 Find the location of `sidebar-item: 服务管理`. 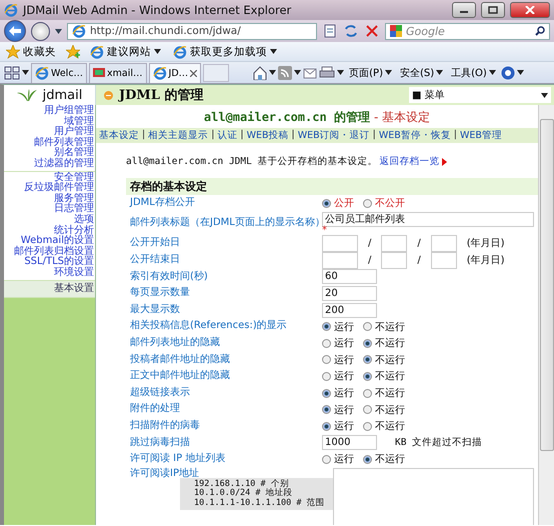

sidebar-item: 服务管理 is located at coordinates (74, 199).